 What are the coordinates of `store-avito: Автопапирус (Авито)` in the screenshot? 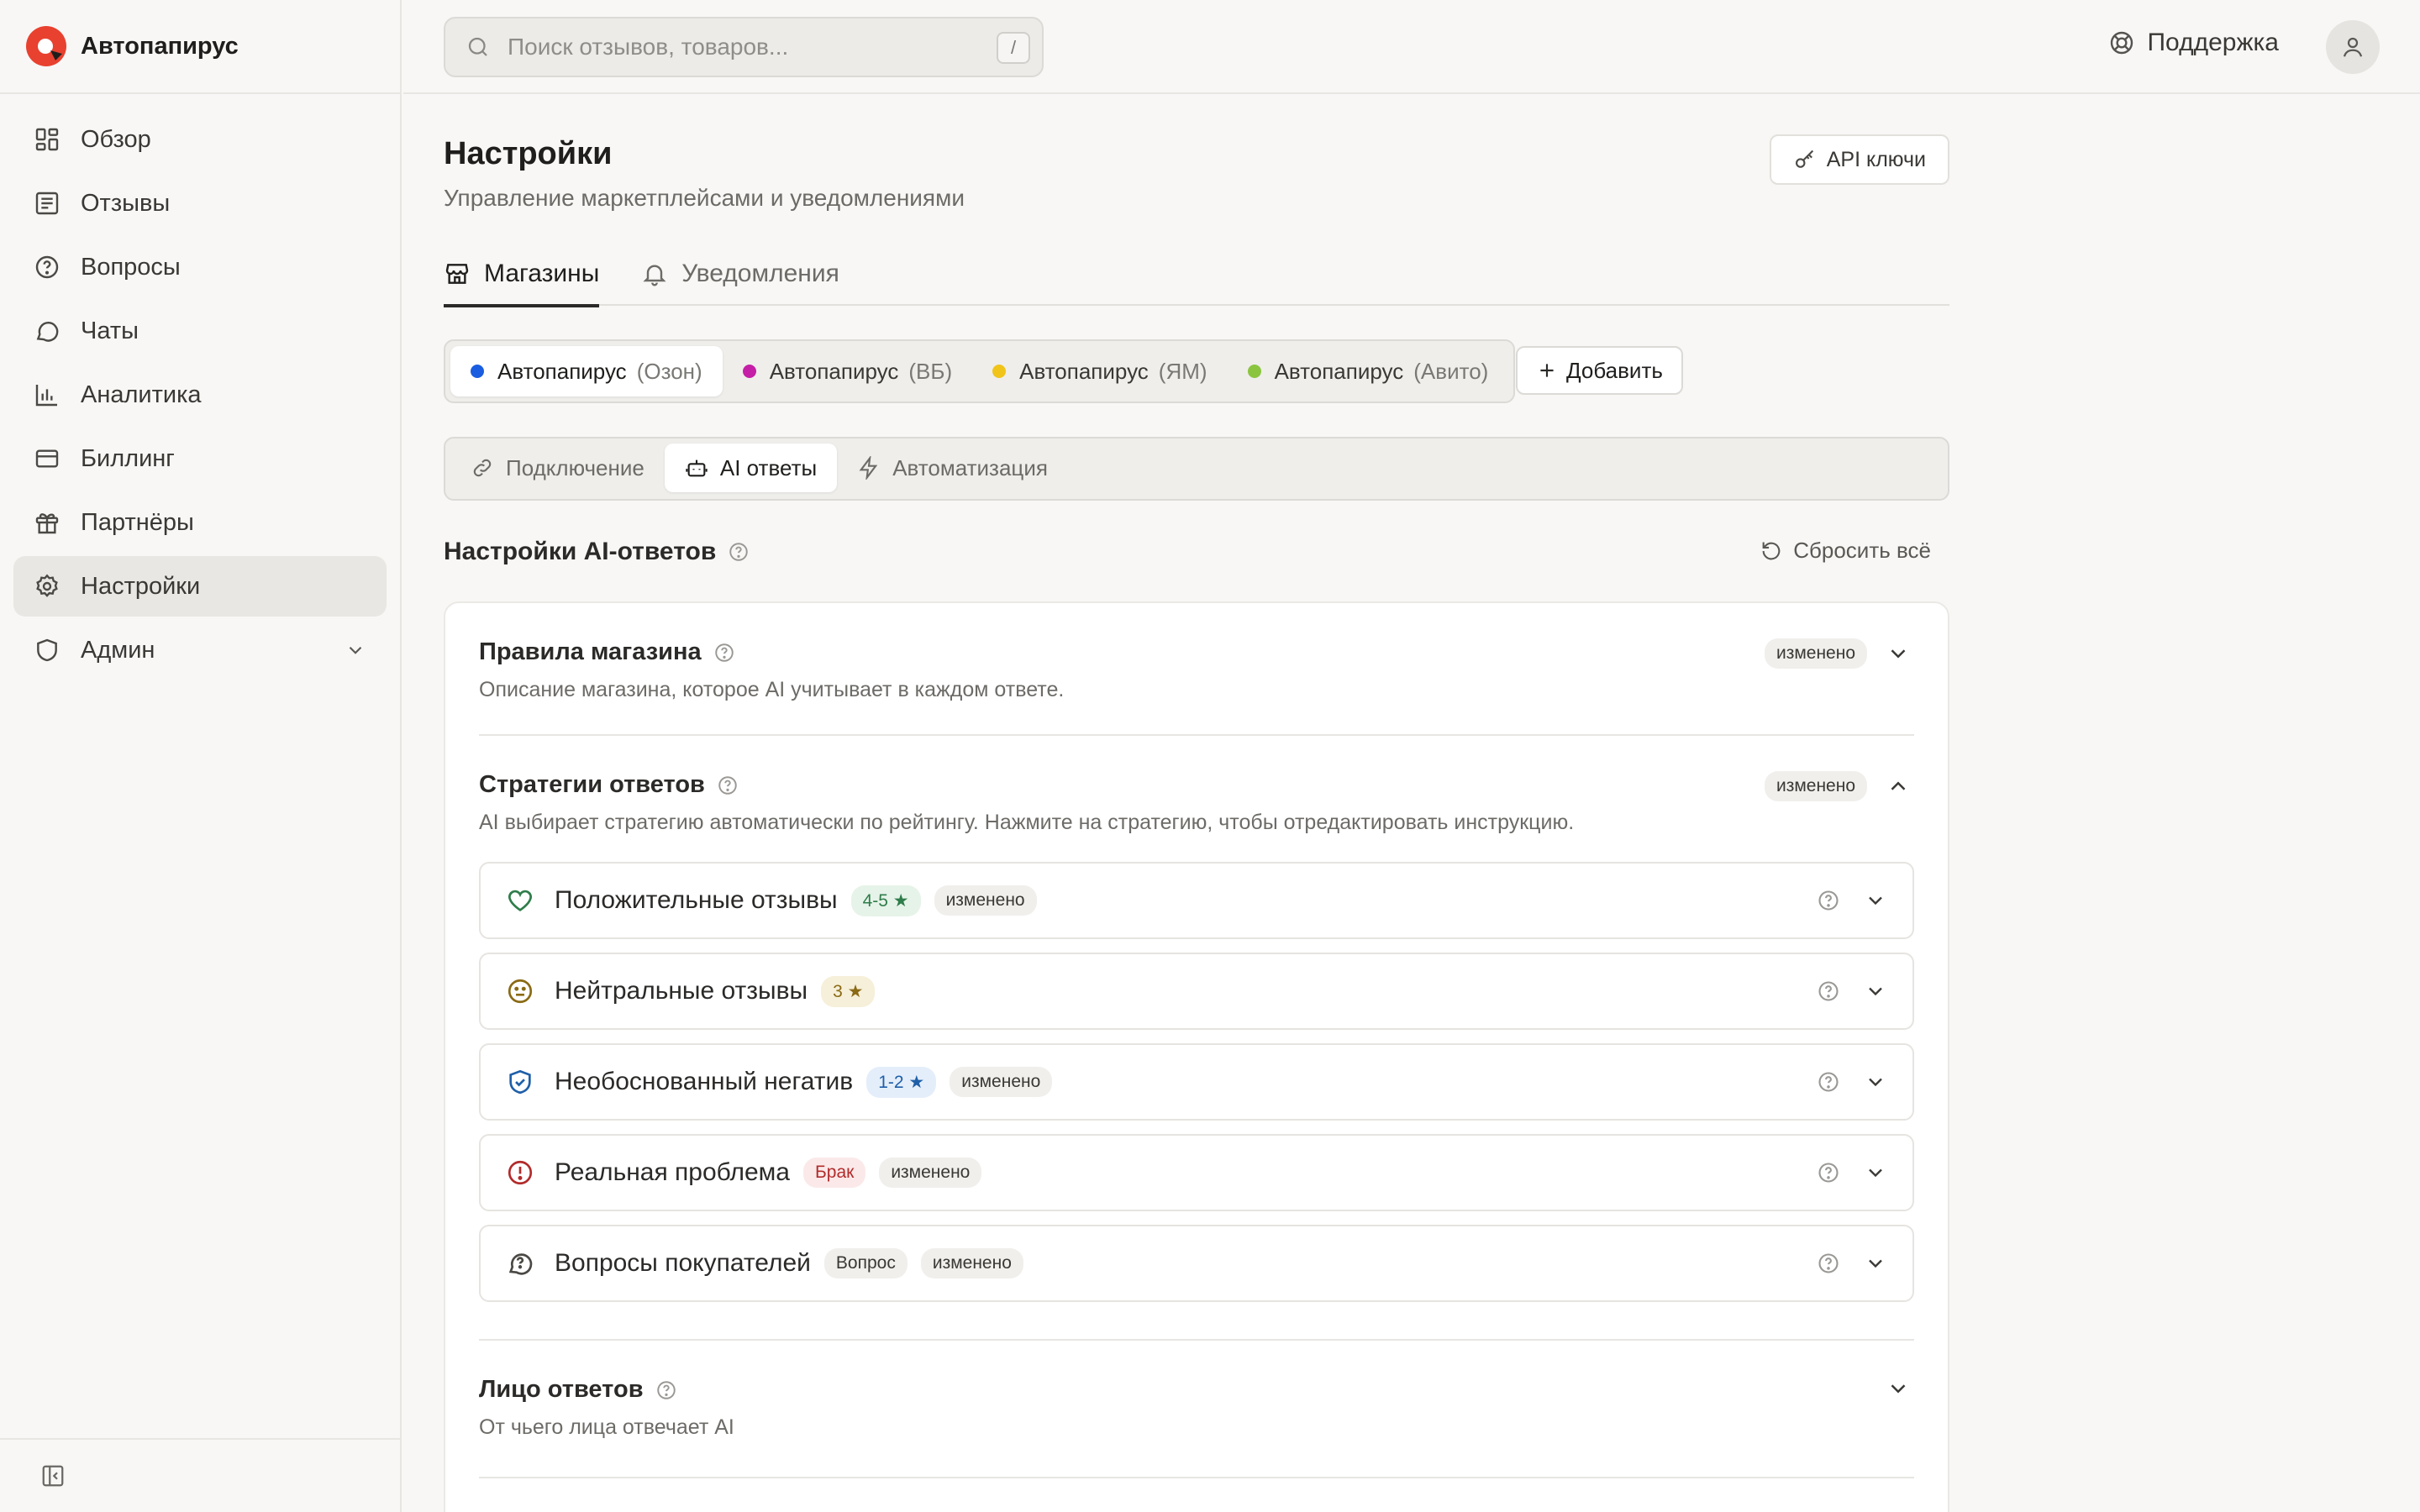 It's located at (1368, 371).